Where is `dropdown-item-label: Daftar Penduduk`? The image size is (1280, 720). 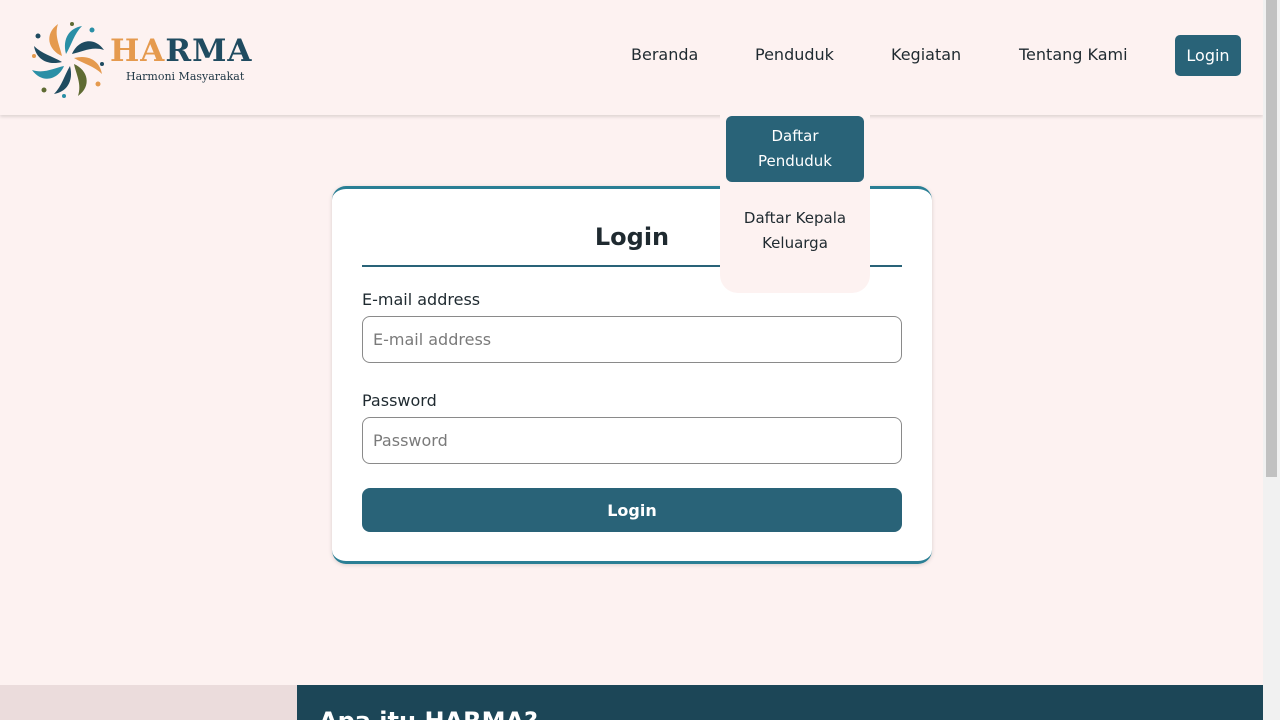 dropdown-item-label: Daftar Penduduk is located at coordinates (795, 148).